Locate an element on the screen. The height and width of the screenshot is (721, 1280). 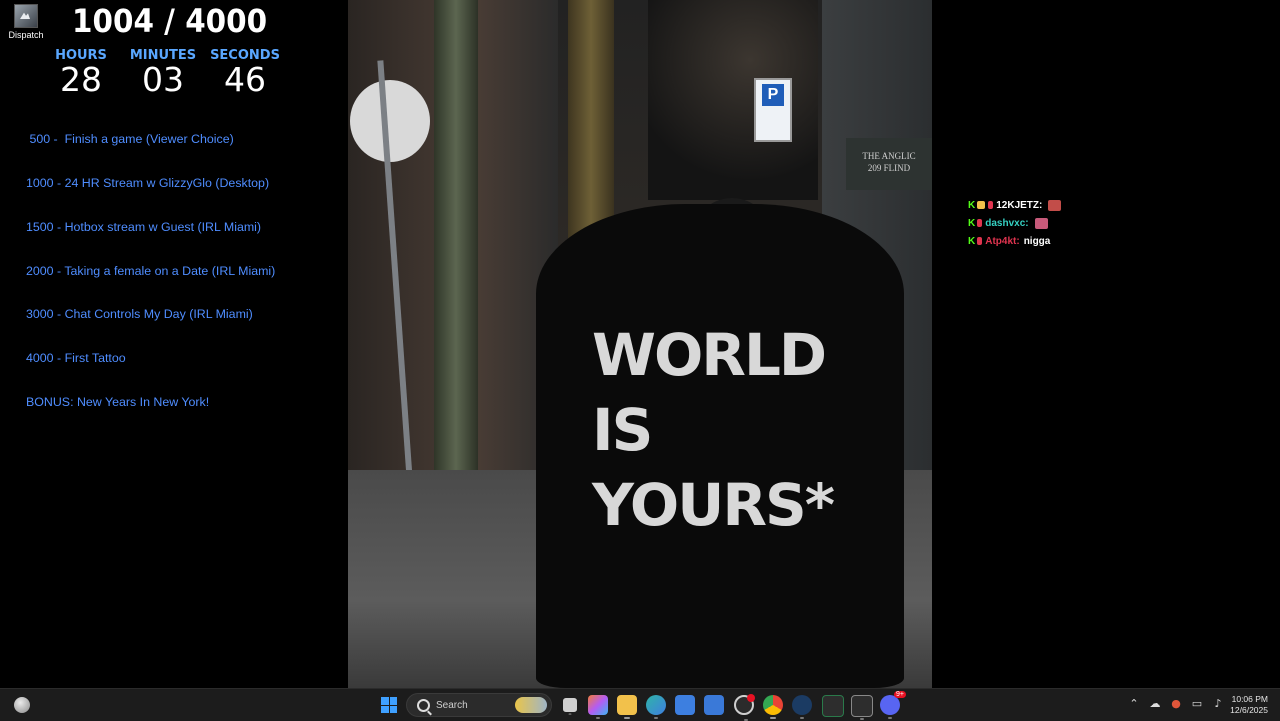
start-button is located at coordinates (389, 705).